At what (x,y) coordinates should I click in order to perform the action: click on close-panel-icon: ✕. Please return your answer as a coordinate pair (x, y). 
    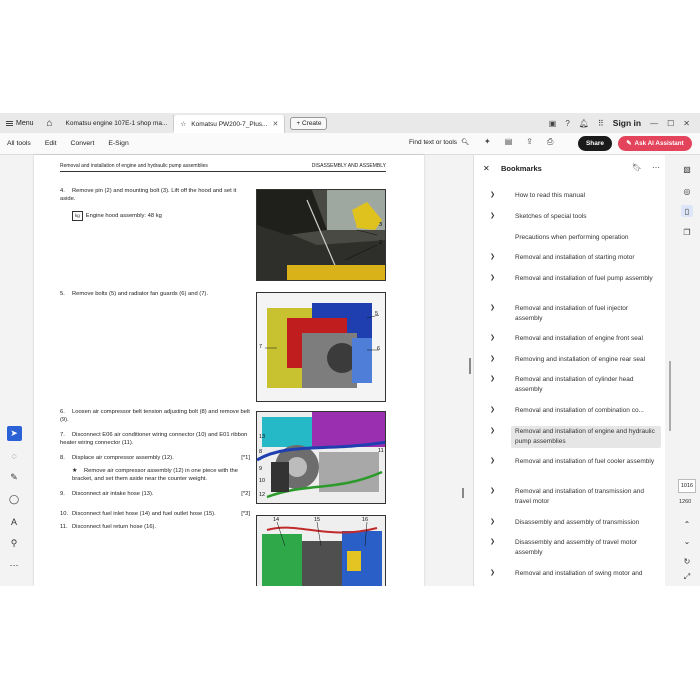
    Looking at the image, I should click on (486, 168).